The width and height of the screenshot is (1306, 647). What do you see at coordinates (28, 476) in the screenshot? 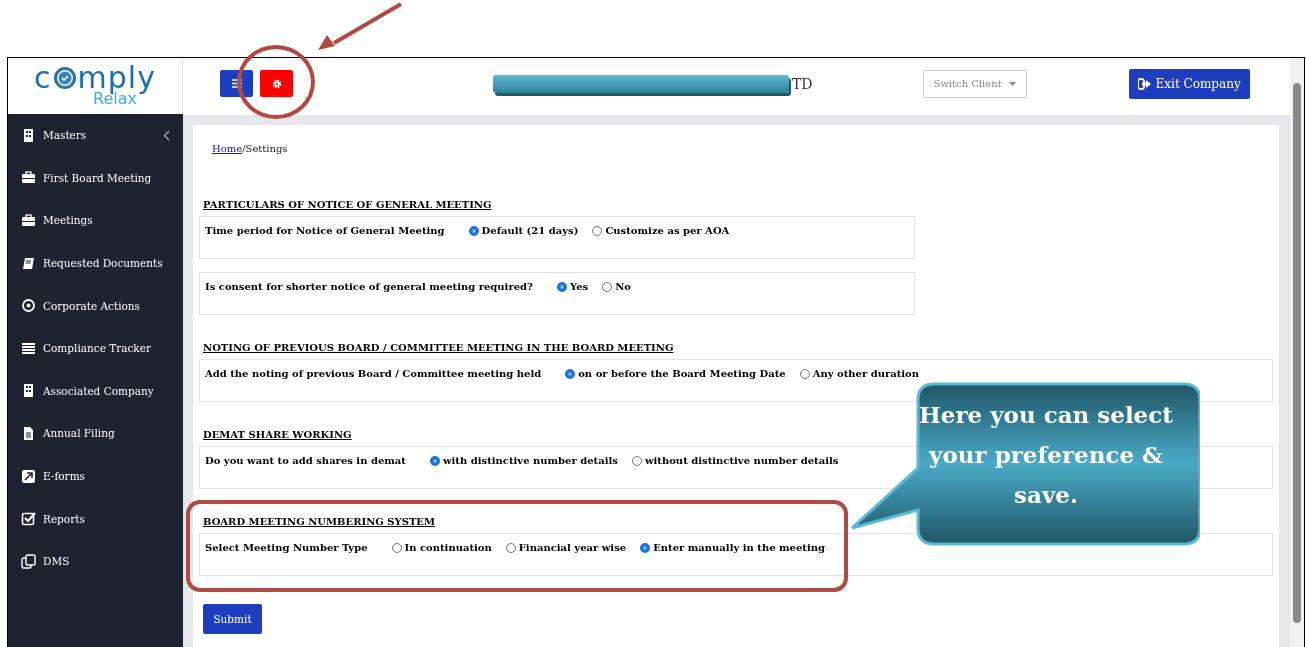
I see `external-link-icon` at bounding box center [28, 476].